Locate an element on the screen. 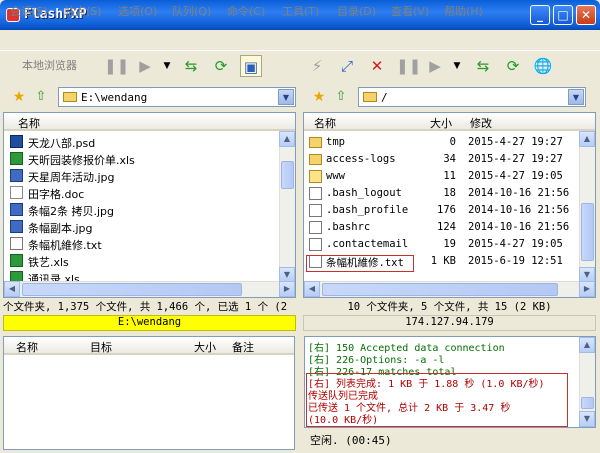  remote-col-size: 大小 is located at coordinates (441, 123).